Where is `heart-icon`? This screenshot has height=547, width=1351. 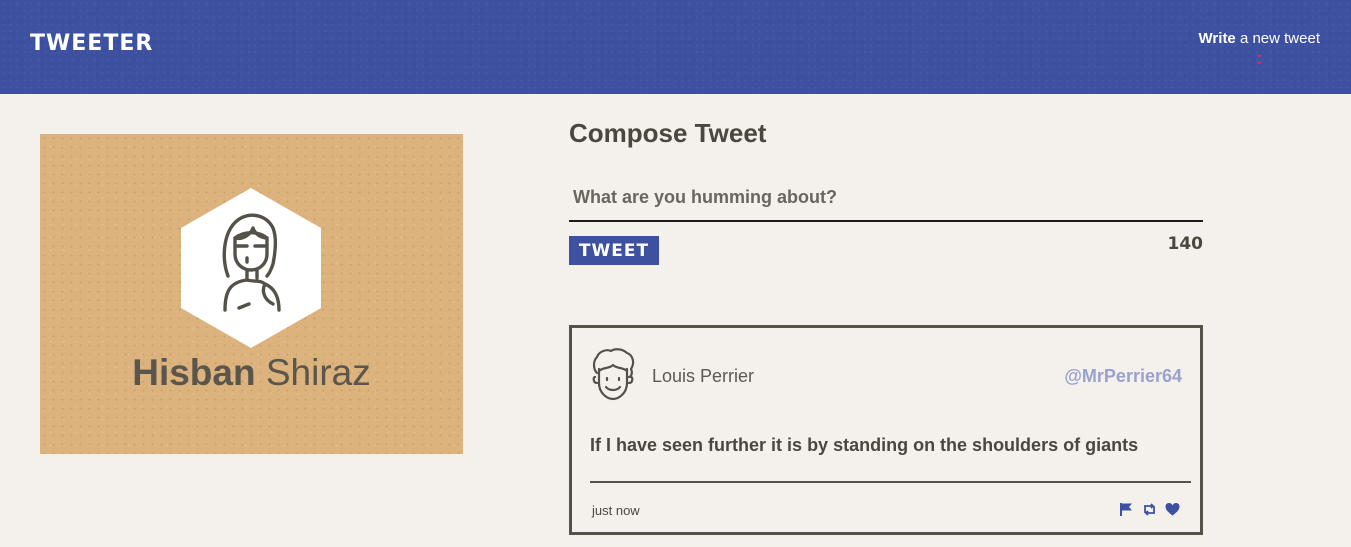 heart-icon is located at coordinates (1172, 509).